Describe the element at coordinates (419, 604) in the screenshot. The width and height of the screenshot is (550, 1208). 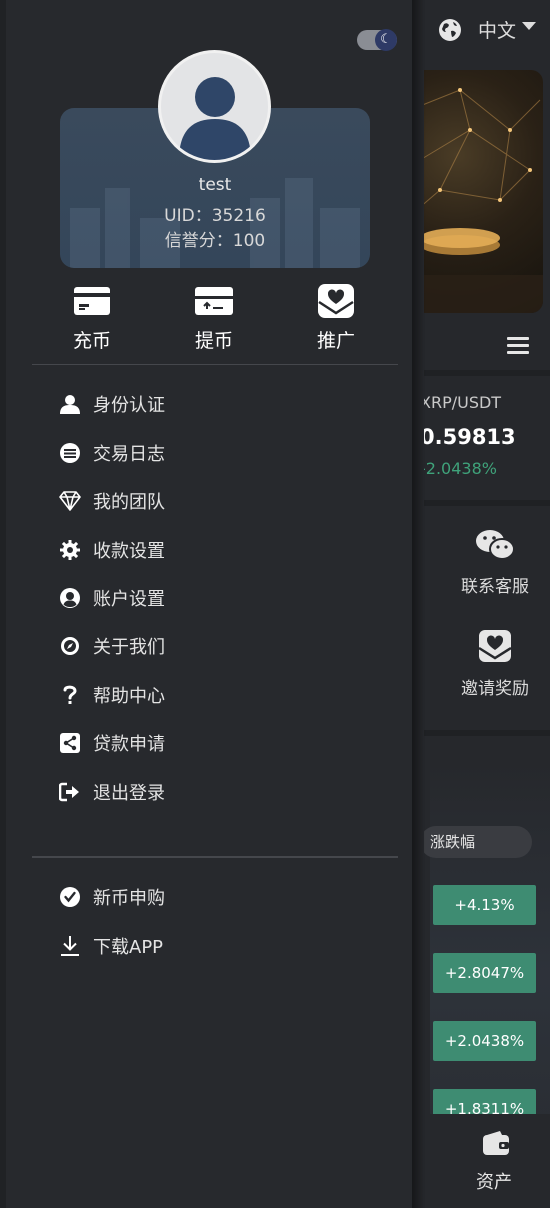
I see `drawer-shadow` at that location.